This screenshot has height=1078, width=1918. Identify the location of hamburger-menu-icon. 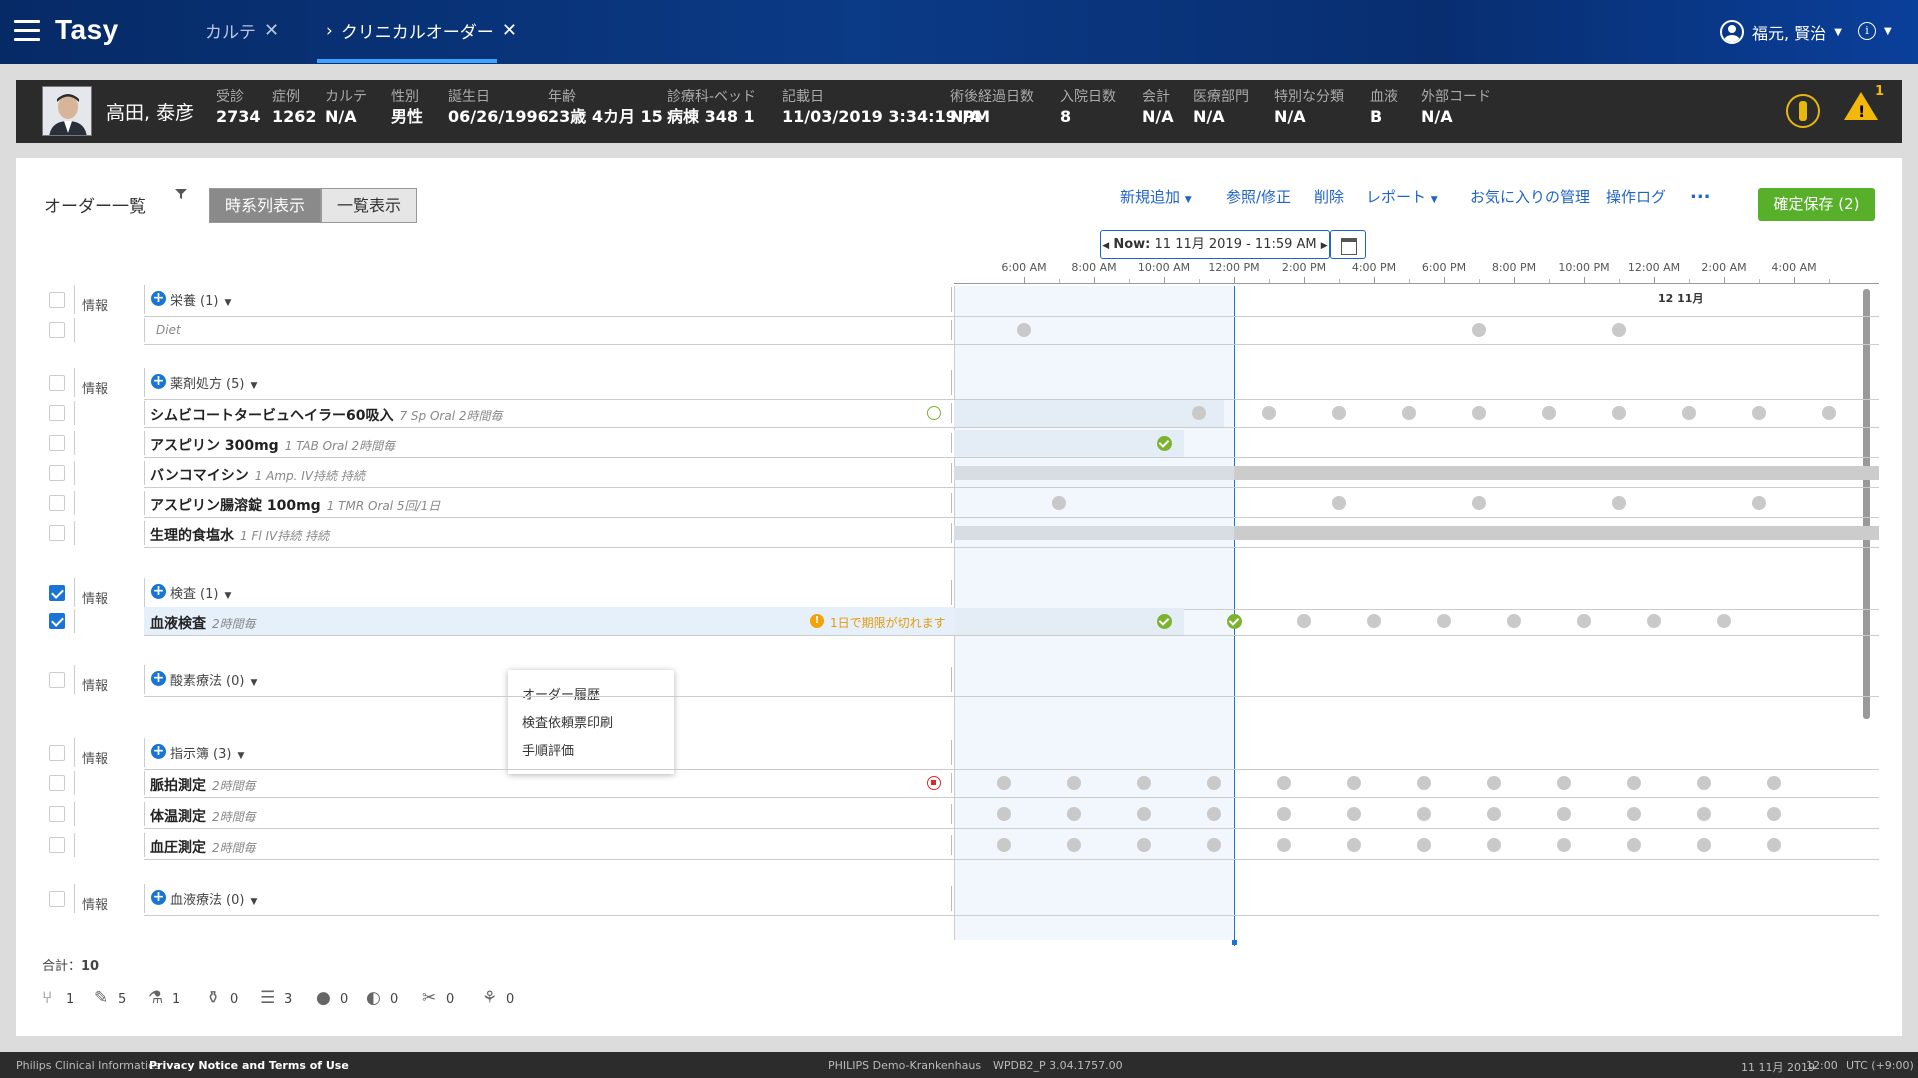
(27, 31).